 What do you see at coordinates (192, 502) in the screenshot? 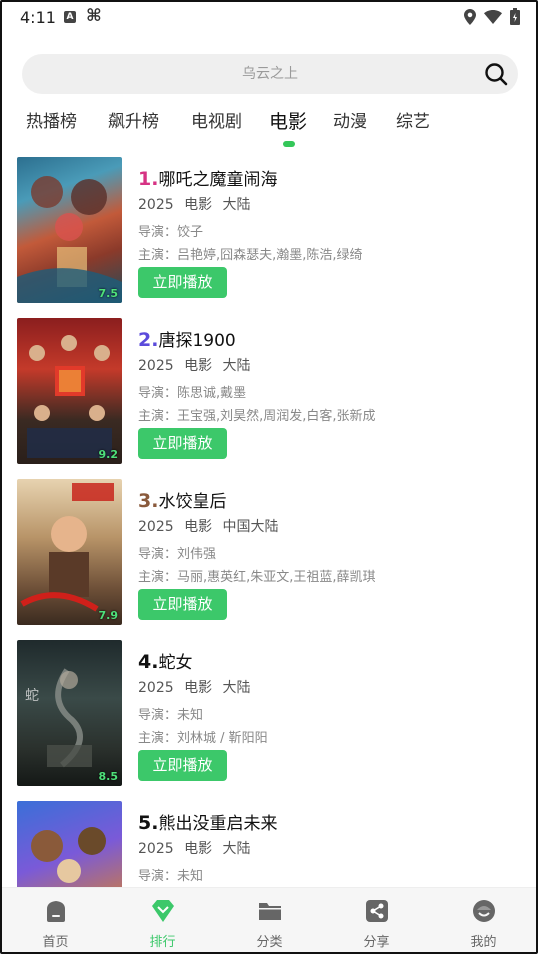
I see `movie-title-text: 水饺皇后` at bounding box center [192, 502].